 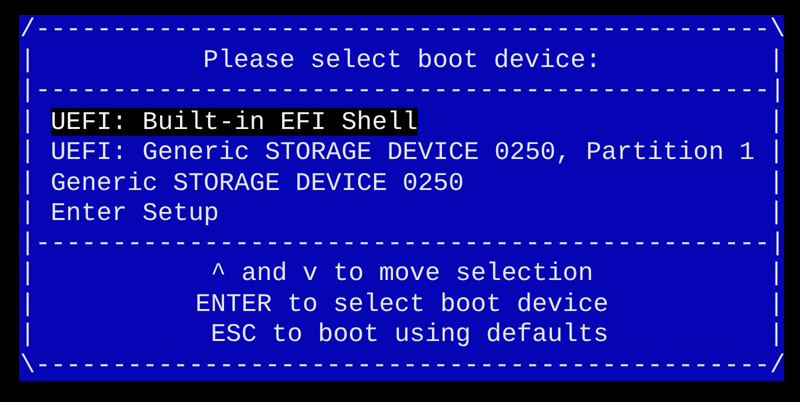 What do you see at coordinates (257, 182) in the screenshot?
I see `boot-option: Generic STORAGE DEVICE 0250` at bounding box center [257, 182].